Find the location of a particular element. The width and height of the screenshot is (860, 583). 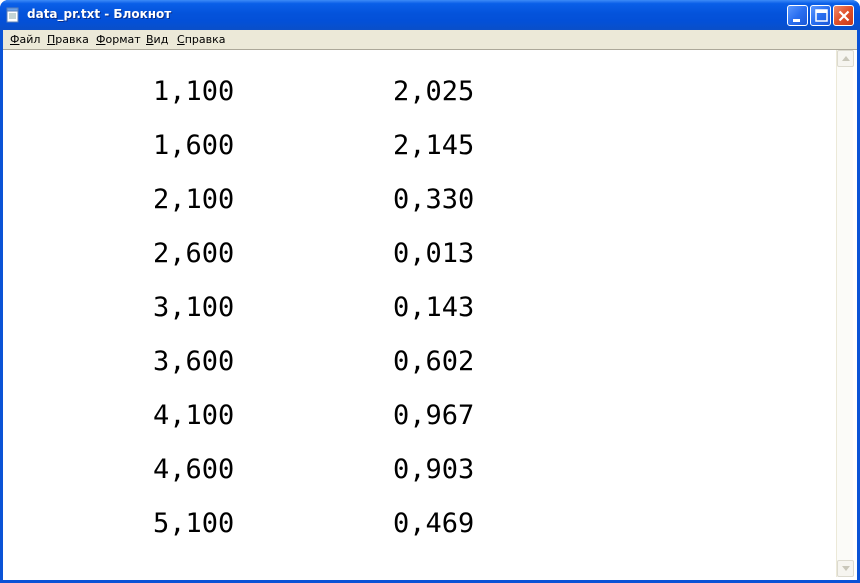

arrow-up-icon is located at coordinates (846, 58).